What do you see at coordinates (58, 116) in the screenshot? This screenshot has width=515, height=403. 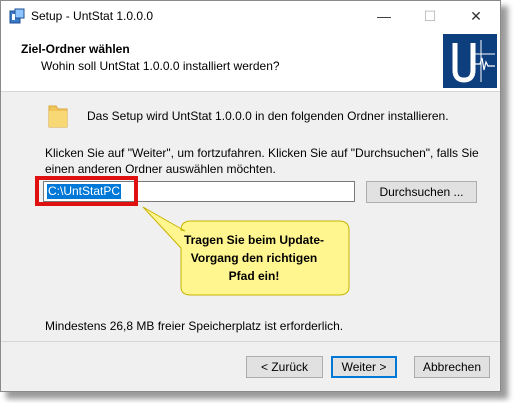 I see `folder-icon` at bounding box center [58, 116].